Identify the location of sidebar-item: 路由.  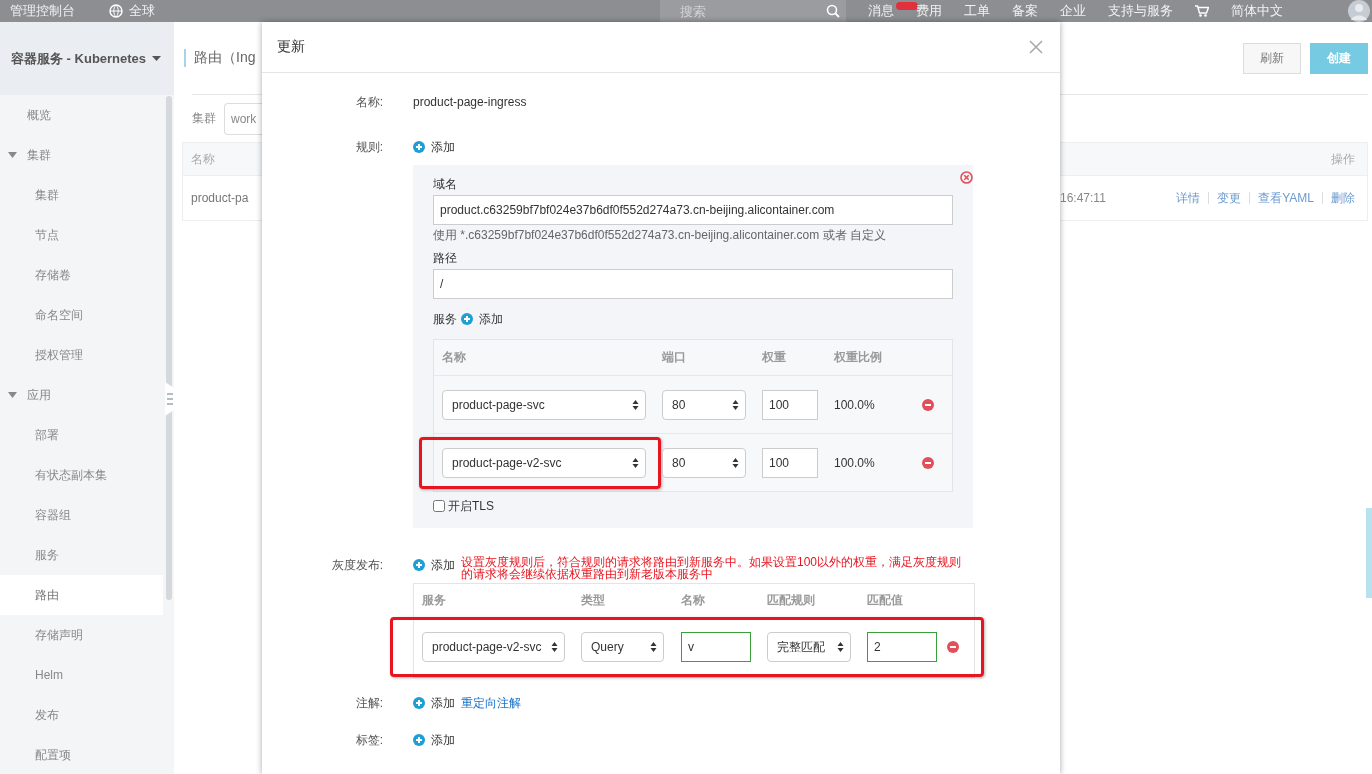
(81, 595).